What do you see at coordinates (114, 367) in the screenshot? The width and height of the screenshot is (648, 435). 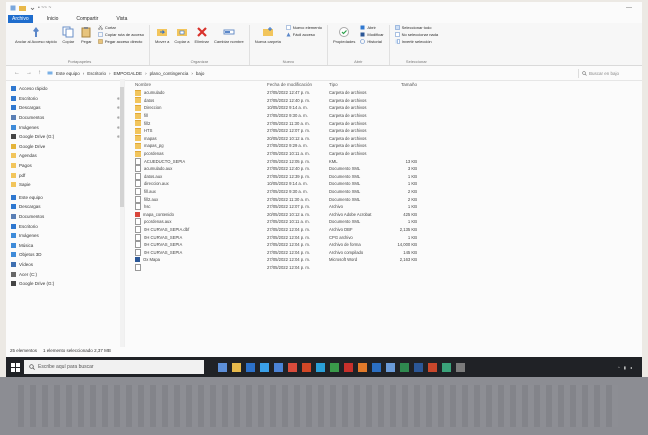 I see `taskbar-search: Escribe aquí para buscar` at bounding box center [114, 367].